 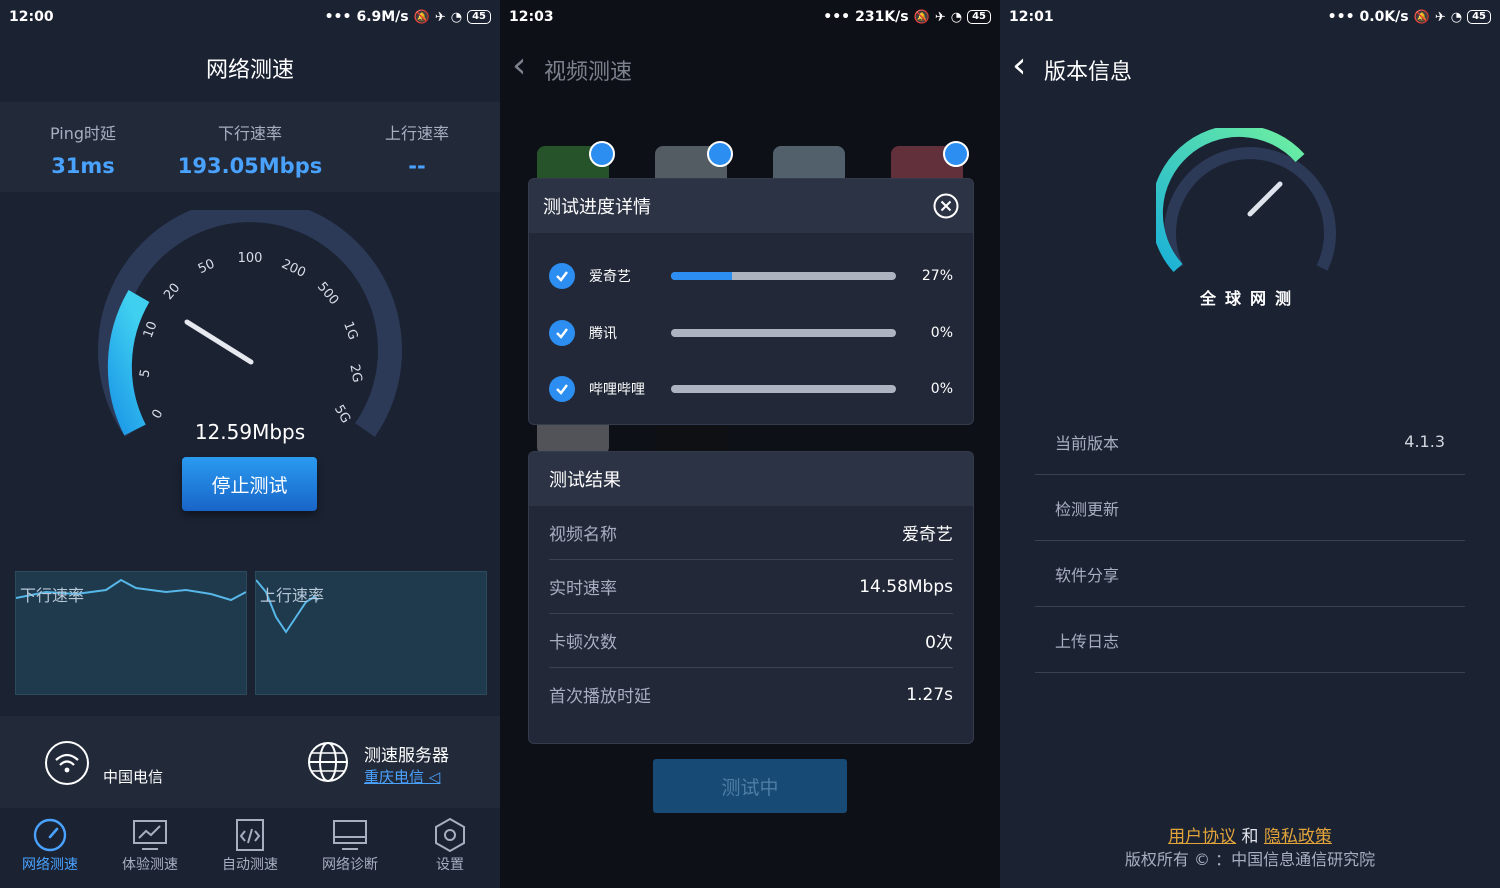 What do you see at coordinates (600, 697) in the screenshot?
I see `result-key: 首次播放时延` at bounding box center [600, 697].